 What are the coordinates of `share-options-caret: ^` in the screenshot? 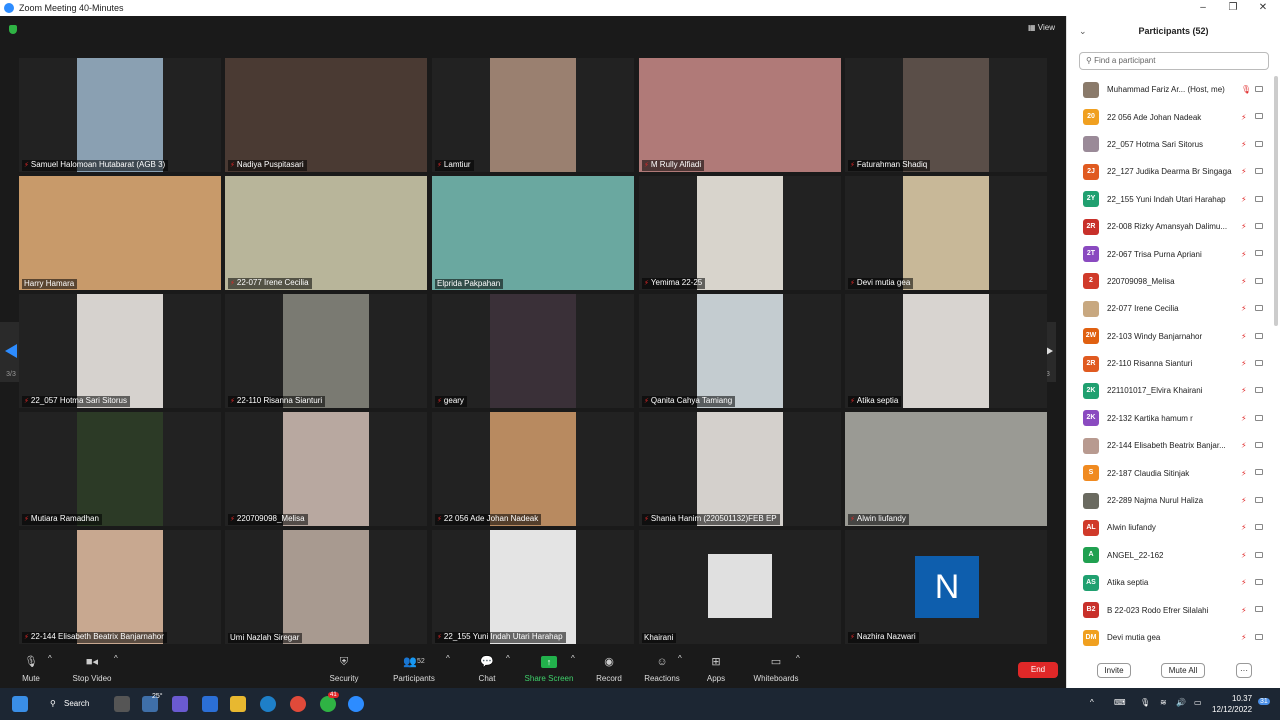 It's located at (573, 658).